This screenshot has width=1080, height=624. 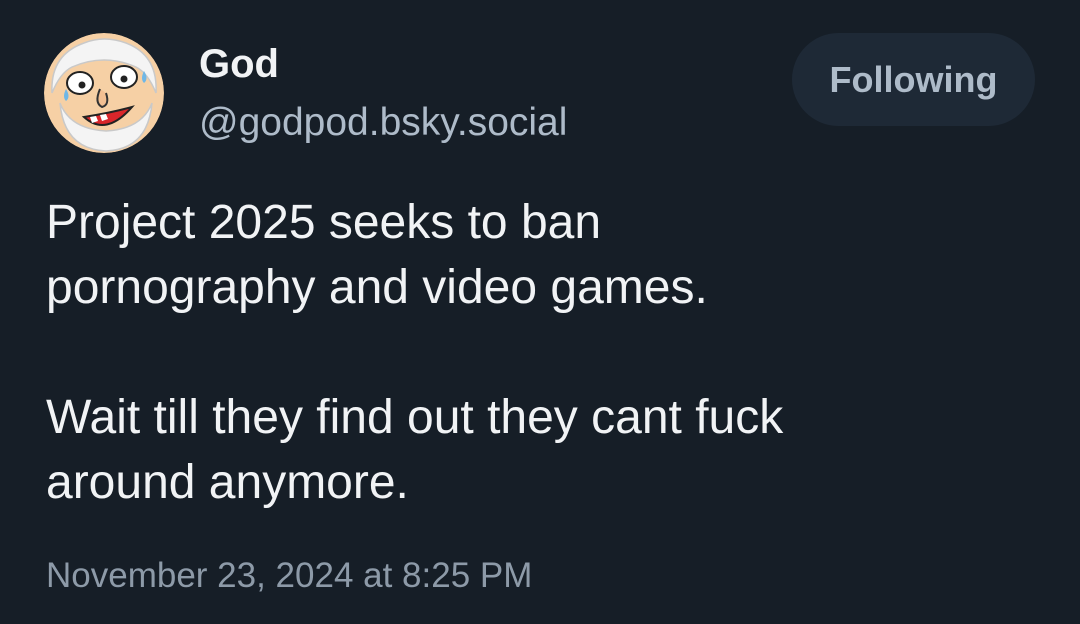 I want to click on following-button: Following, so click(x=913, y=79).